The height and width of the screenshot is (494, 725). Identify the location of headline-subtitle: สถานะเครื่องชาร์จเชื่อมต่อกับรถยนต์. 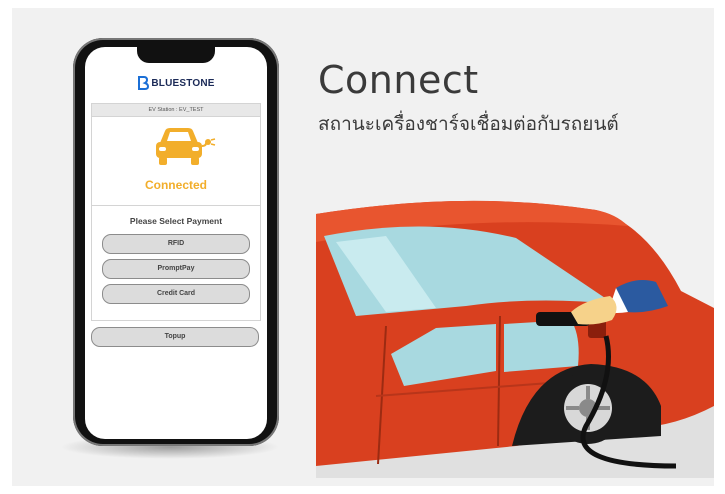
(468, 124).